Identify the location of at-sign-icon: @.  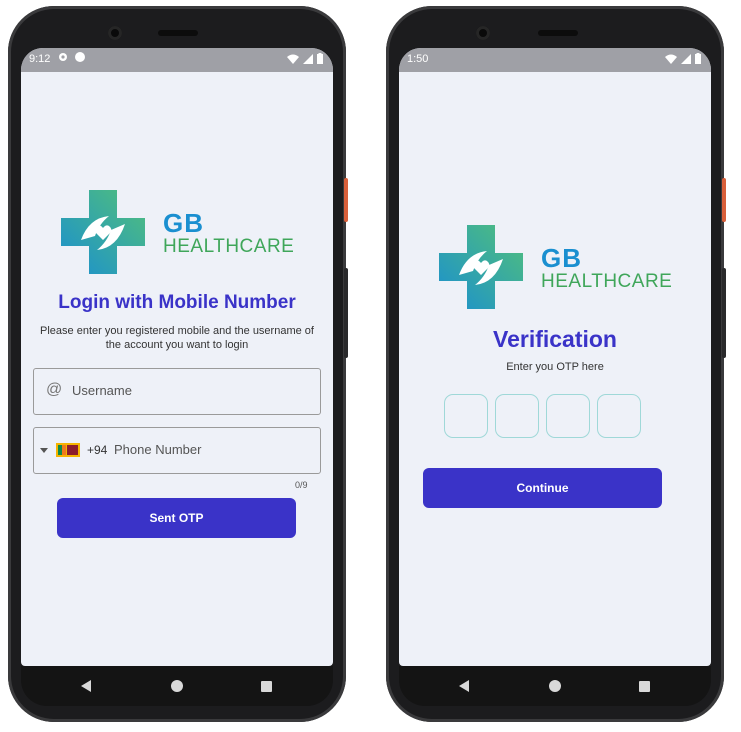
(54, 389).